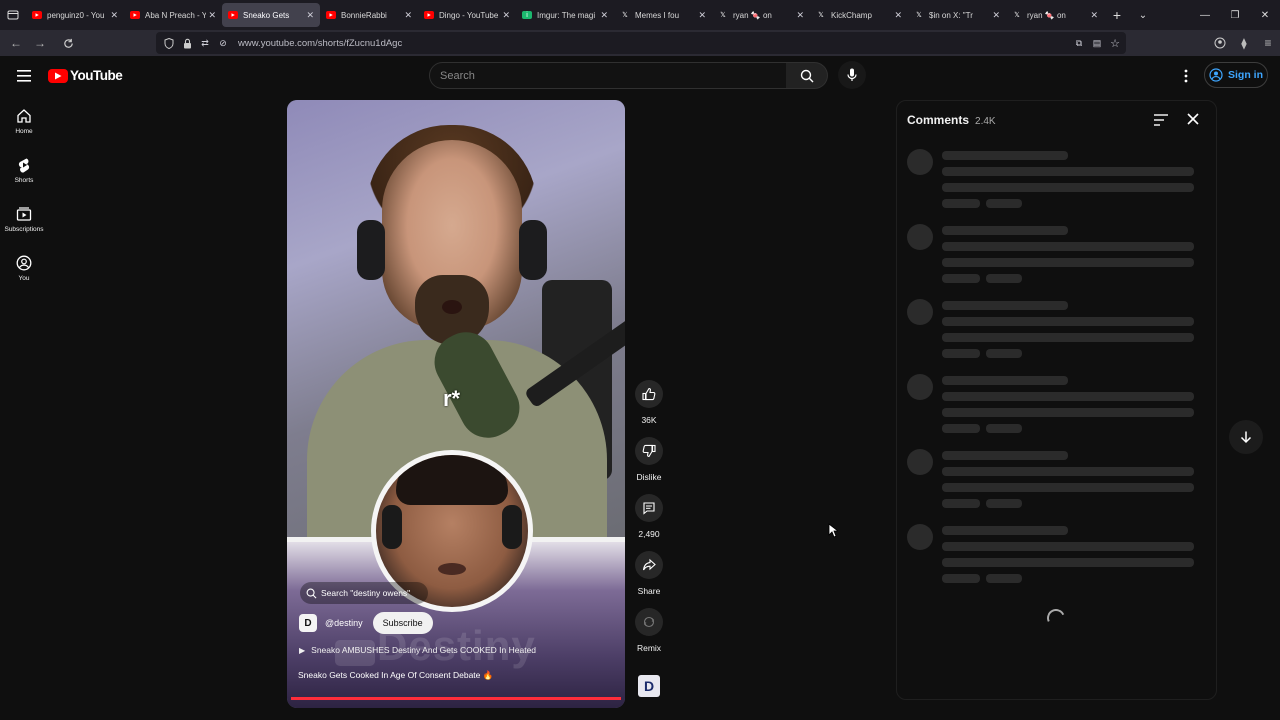  I want to click on comments-header: Comments 2.4K, so click(951, 120).